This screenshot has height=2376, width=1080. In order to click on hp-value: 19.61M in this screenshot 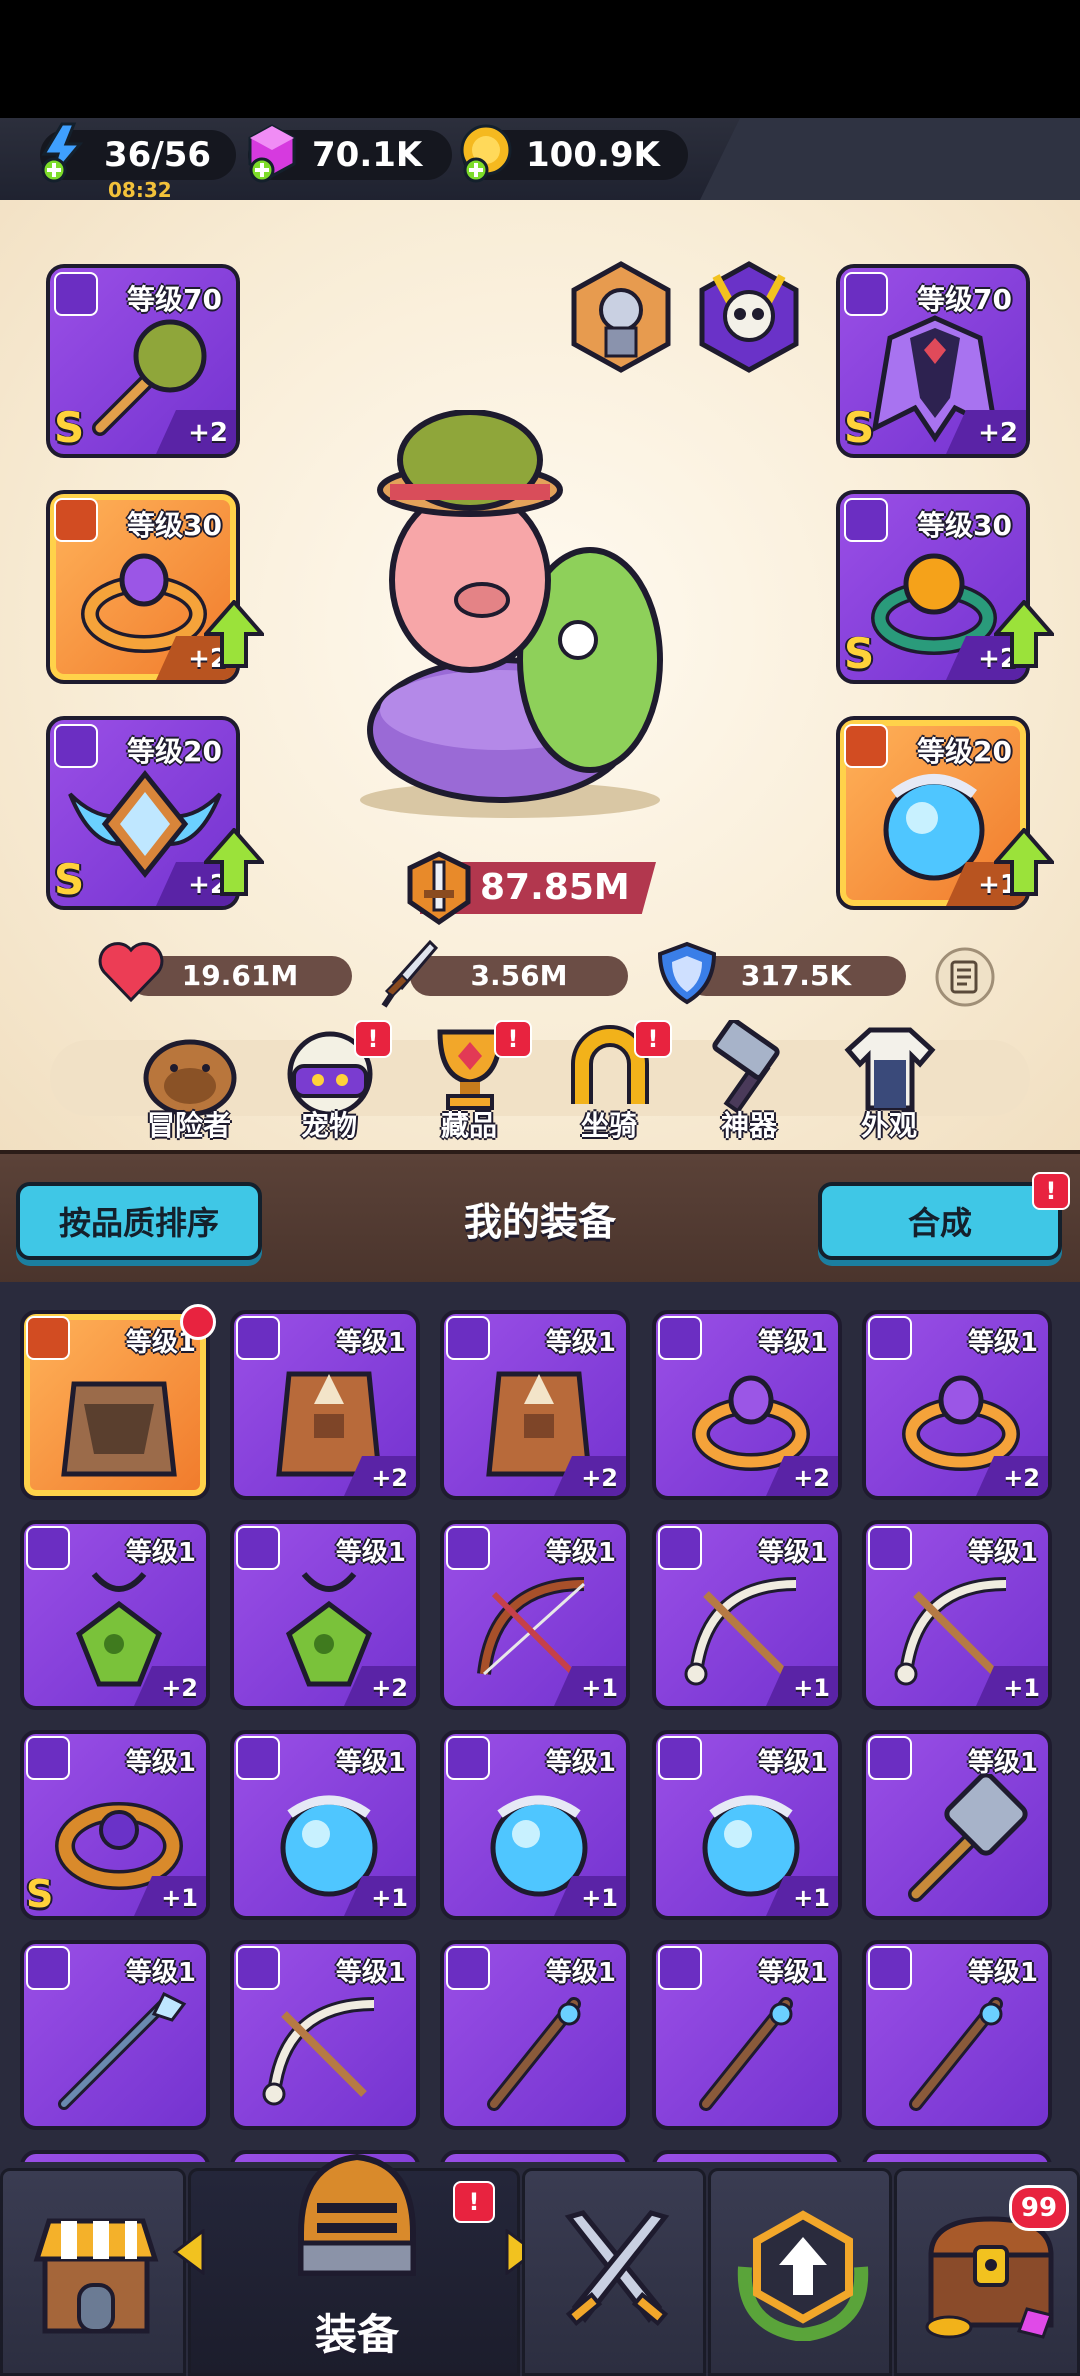, I will do `click(240, 975)`.